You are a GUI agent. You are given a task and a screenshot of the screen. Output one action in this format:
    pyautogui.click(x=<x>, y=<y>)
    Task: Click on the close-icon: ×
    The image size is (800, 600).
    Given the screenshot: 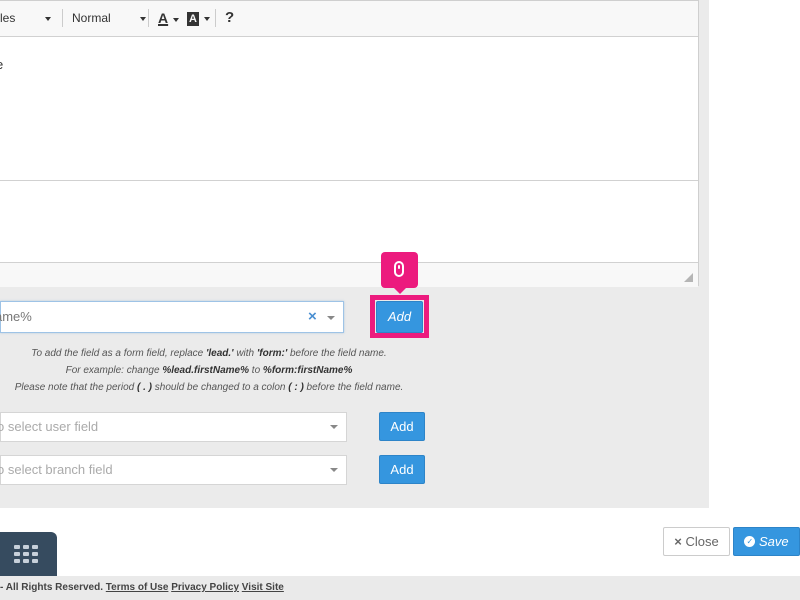 What is the action you would take?
    pyautogui.click(x=678, y=541)
    